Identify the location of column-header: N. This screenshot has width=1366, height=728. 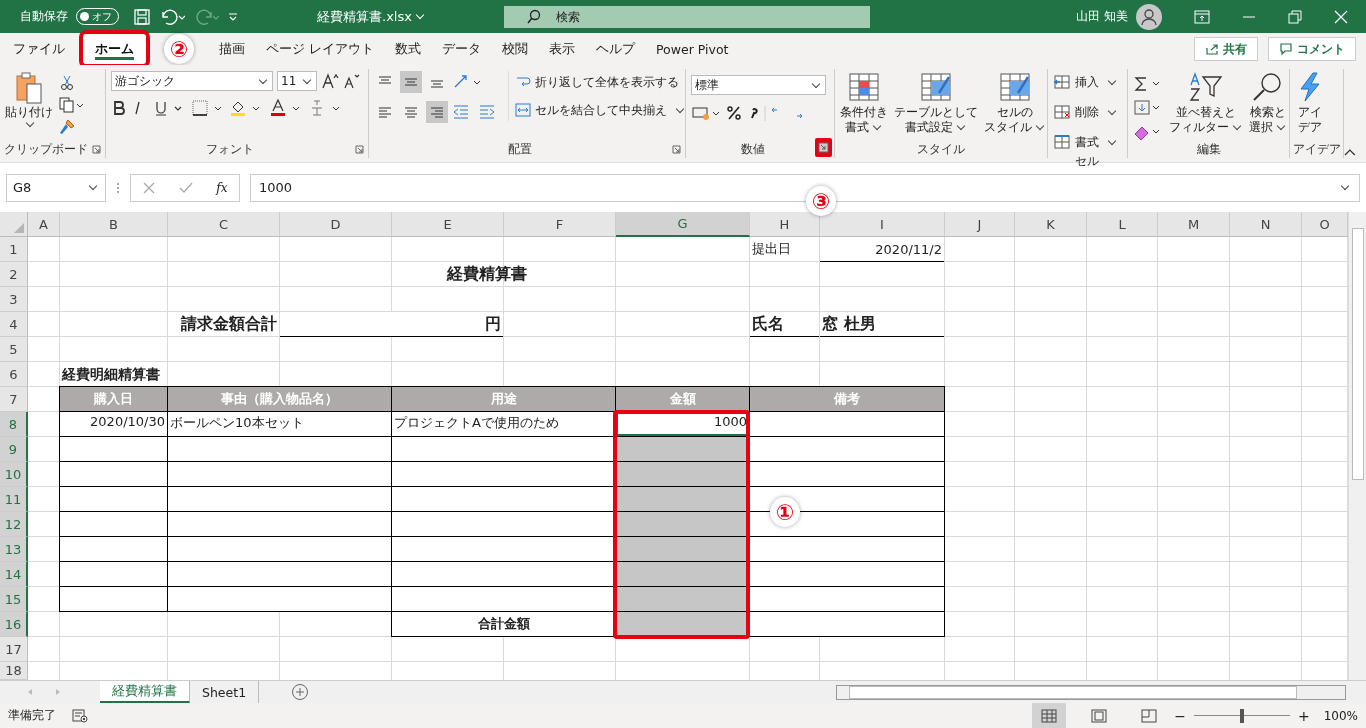
(1266, 224).